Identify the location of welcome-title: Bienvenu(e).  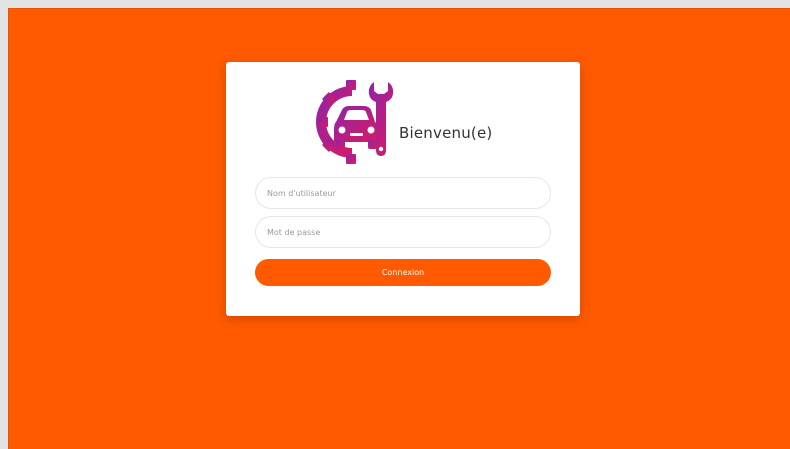
(446, 133).